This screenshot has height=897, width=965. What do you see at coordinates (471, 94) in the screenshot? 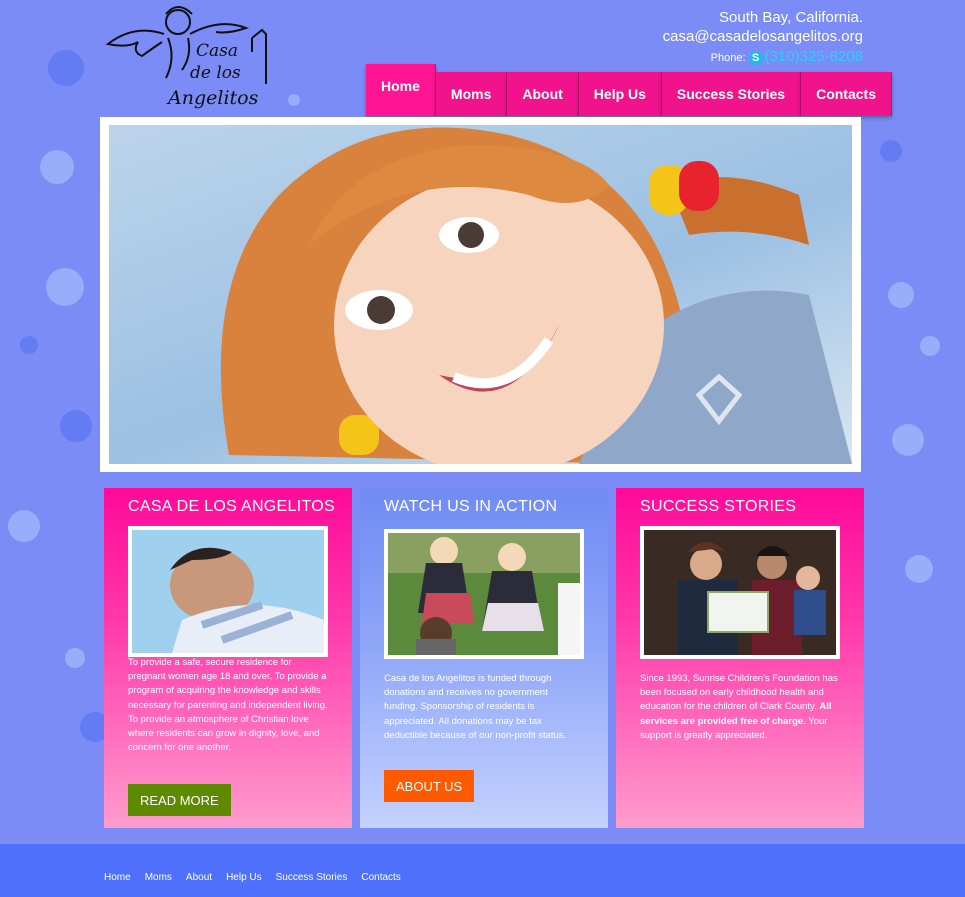
I see `nav-moms: Moms` at bounding box center [471, 94].